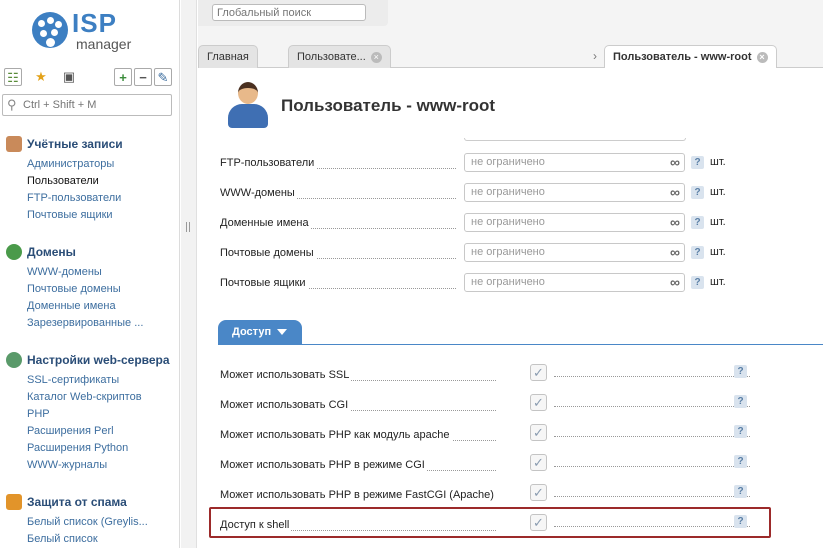 Image resolution: width=823 pixels, height=548 pixels. What do you see at coordinates (92, 31) in the screenshot?
I see `isp-manager-logo: ISP manager` at bounding box center [92, 31].